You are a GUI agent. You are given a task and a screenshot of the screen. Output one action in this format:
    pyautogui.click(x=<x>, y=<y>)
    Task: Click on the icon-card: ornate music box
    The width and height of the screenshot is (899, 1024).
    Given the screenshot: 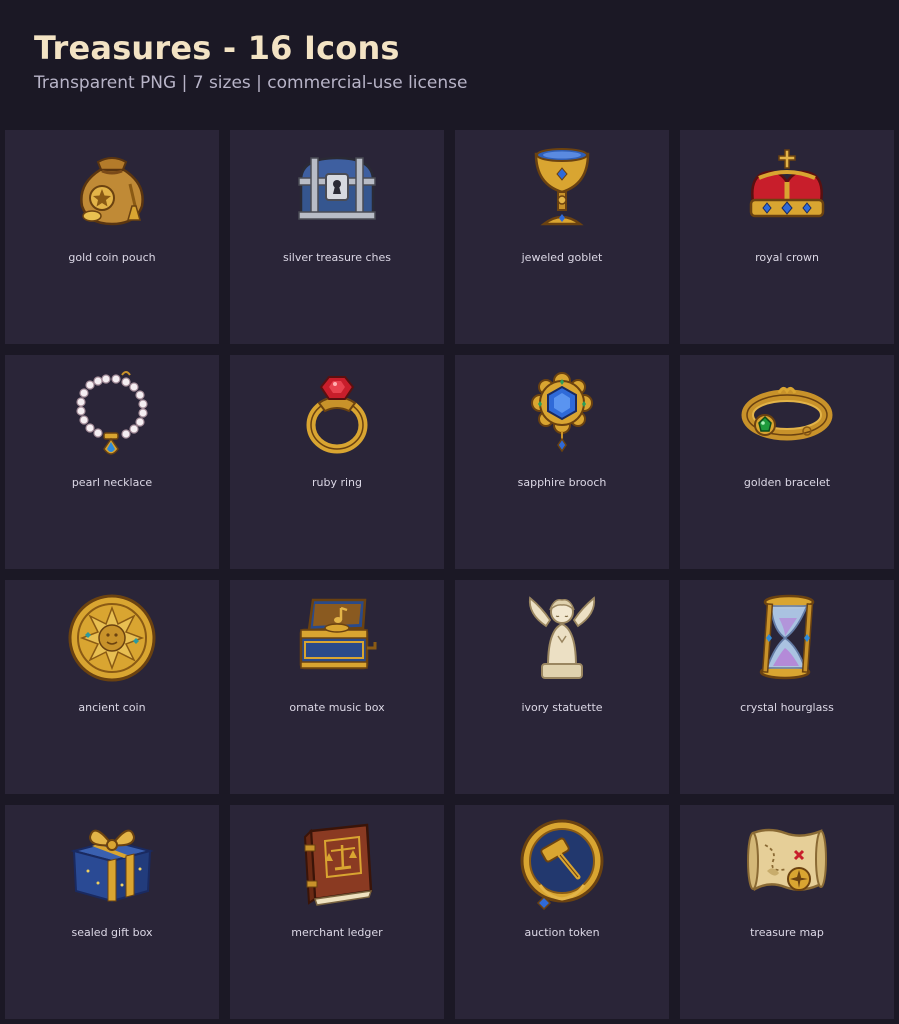 What is the action you would take?
    pyautogui.click(x=337, y=687)
    